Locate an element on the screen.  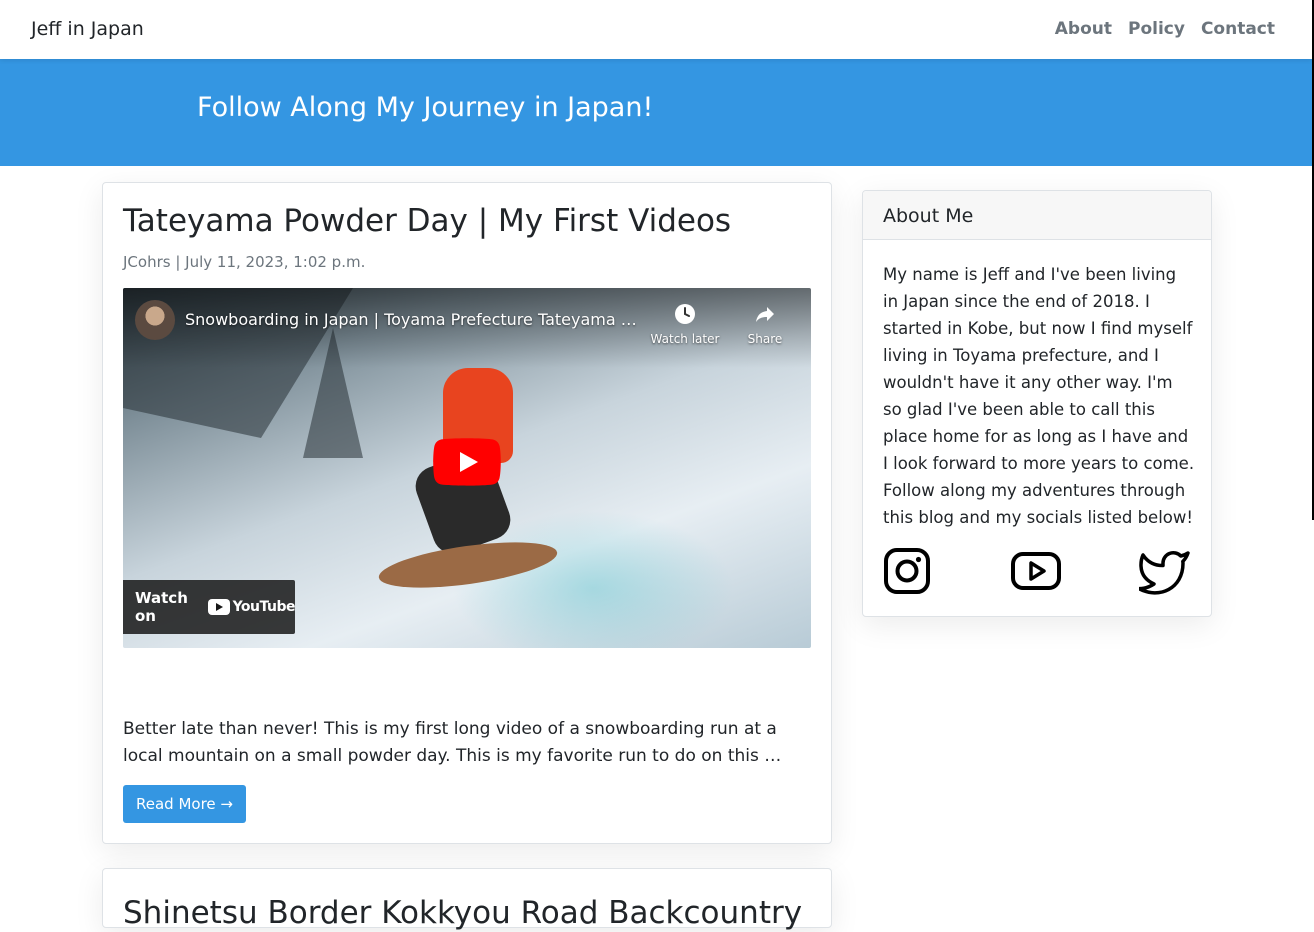
watch-on-youtube-button: Watch on YouTube is located at coordinates (209, 607).